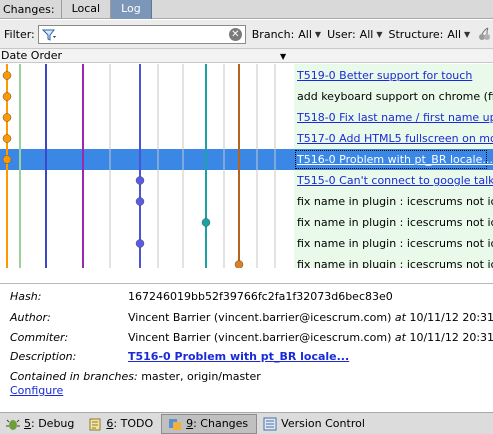 This screenshot has width=493, height=434. I want to click on date-order-header: Date Order, so click(31, 56).